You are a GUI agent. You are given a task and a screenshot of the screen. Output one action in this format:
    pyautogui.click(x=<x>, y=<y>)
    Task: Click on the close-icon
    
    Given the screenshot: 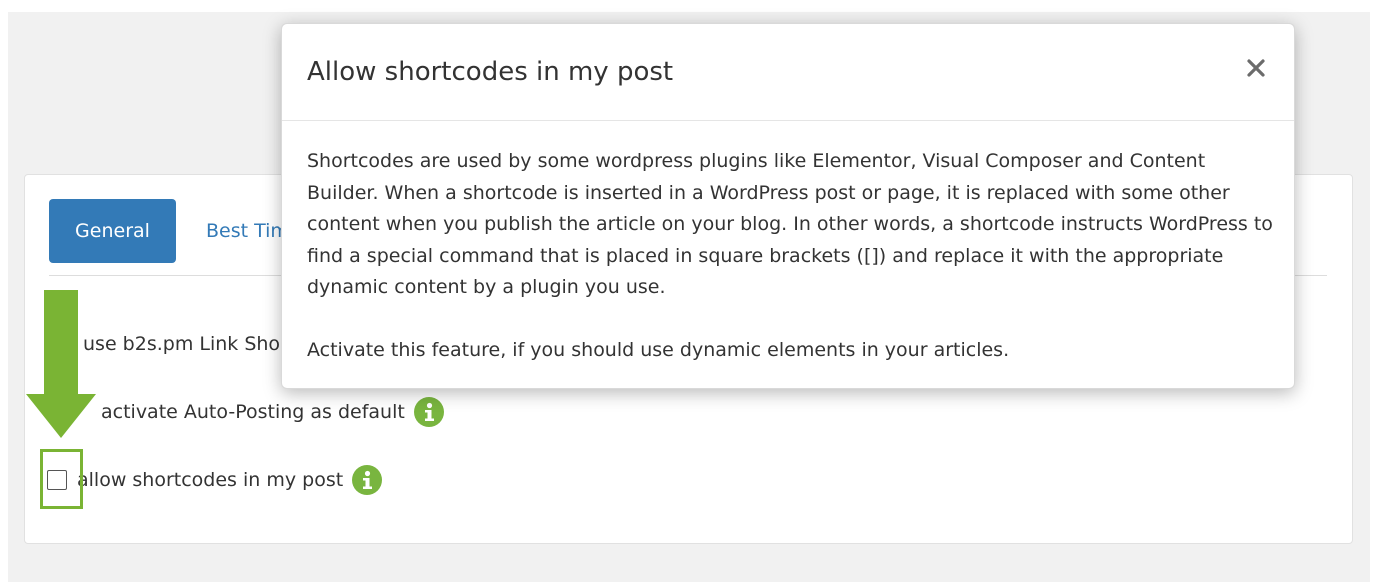 What is the action you would take?
    pyautogui.click(x=1256, y=68)
    